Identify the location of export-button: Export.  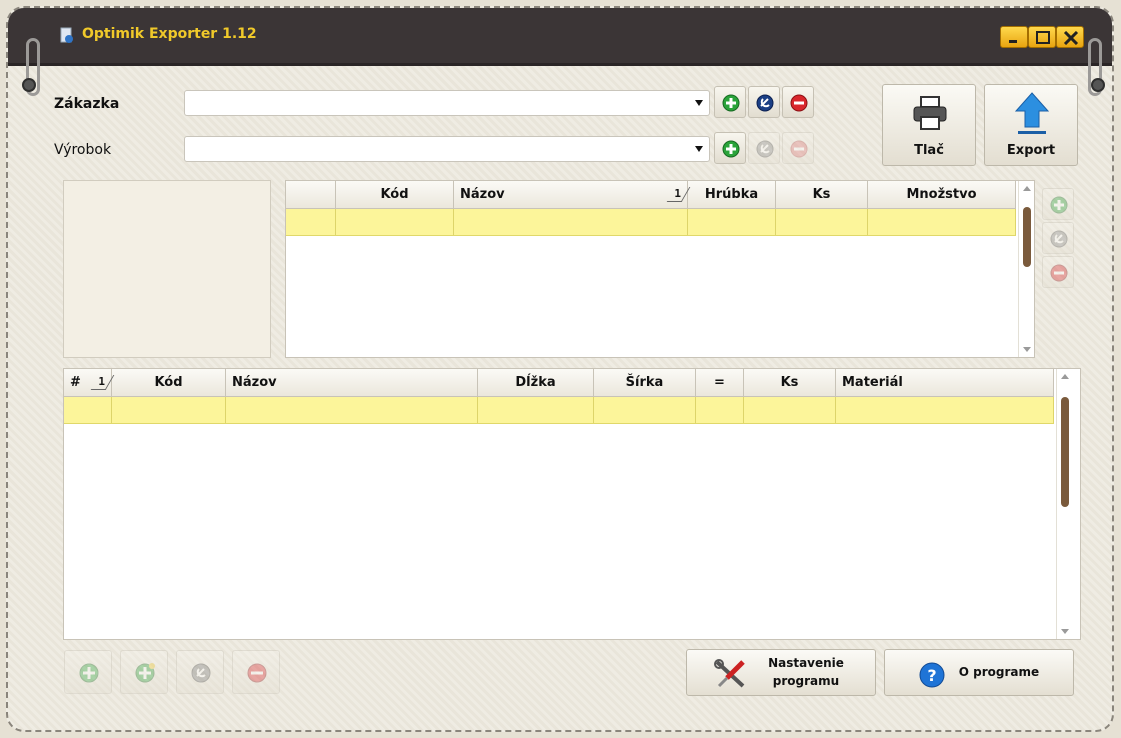
(1031, 125).